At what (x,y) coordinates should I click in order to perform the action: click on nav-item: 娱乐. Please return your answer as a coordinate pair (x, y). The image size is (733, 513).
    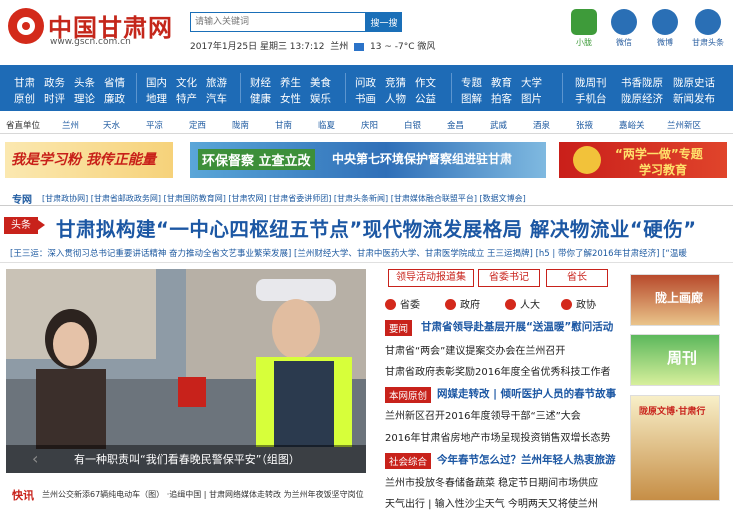
    Looking at the image, I should click on (320, 98).